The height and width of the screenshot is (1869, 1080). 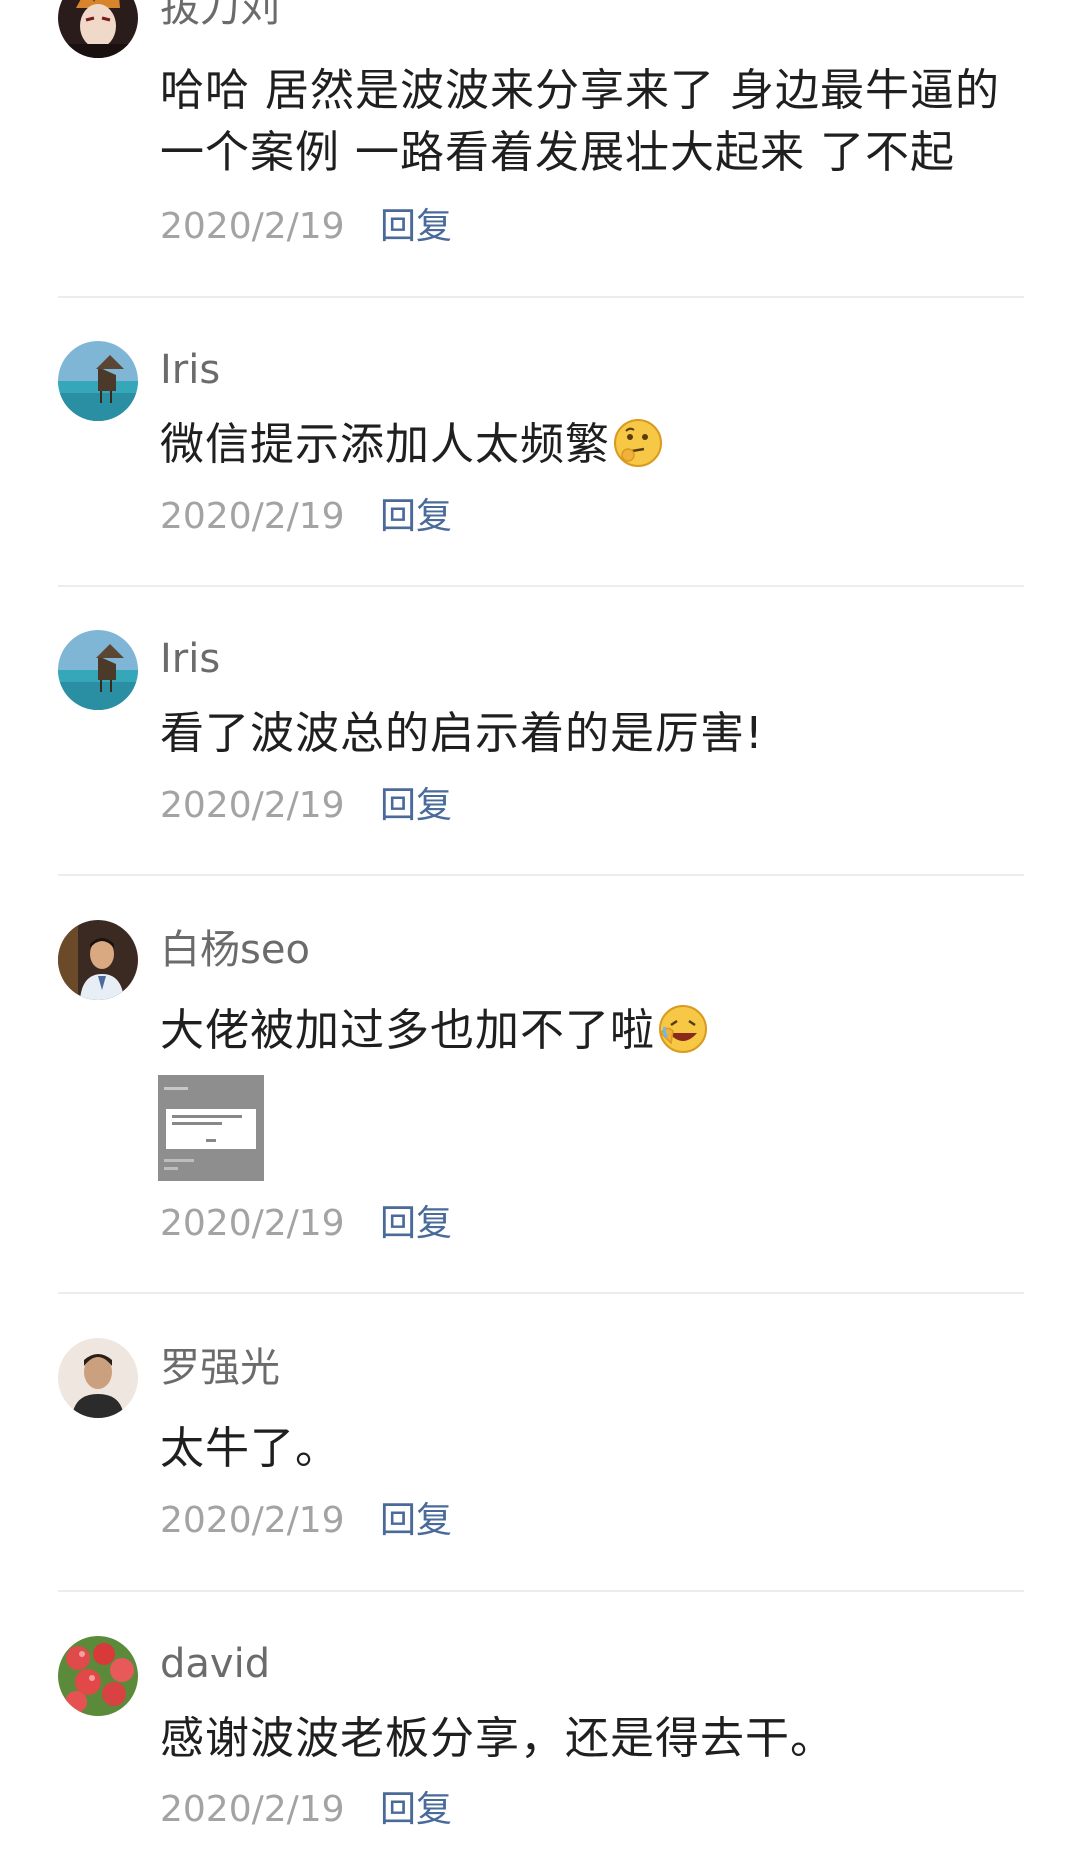 I want to click on comment-text-value: 大佬被加过多也加不了啦, so click(x=407, y=1030).